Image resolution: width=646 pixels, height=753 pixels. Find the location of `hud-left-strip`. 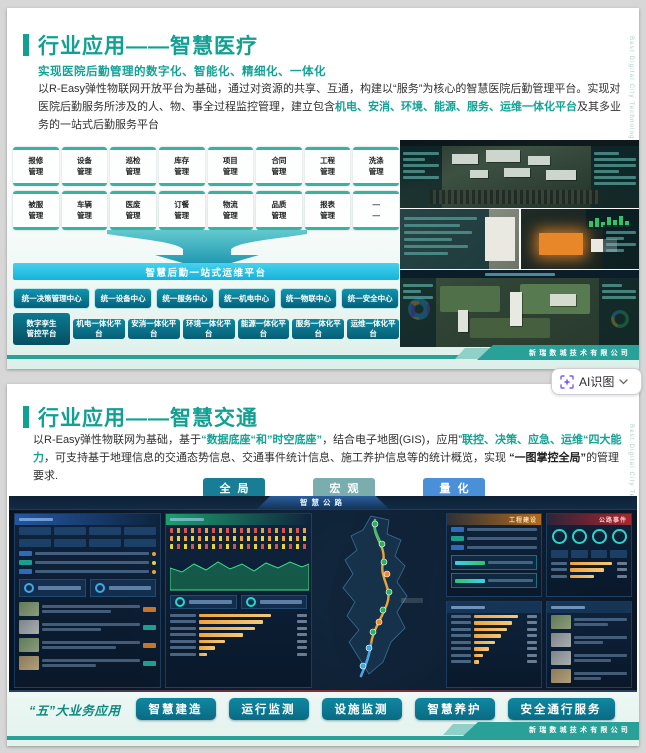

hud-left-strip is located at coordinates (418, 312).